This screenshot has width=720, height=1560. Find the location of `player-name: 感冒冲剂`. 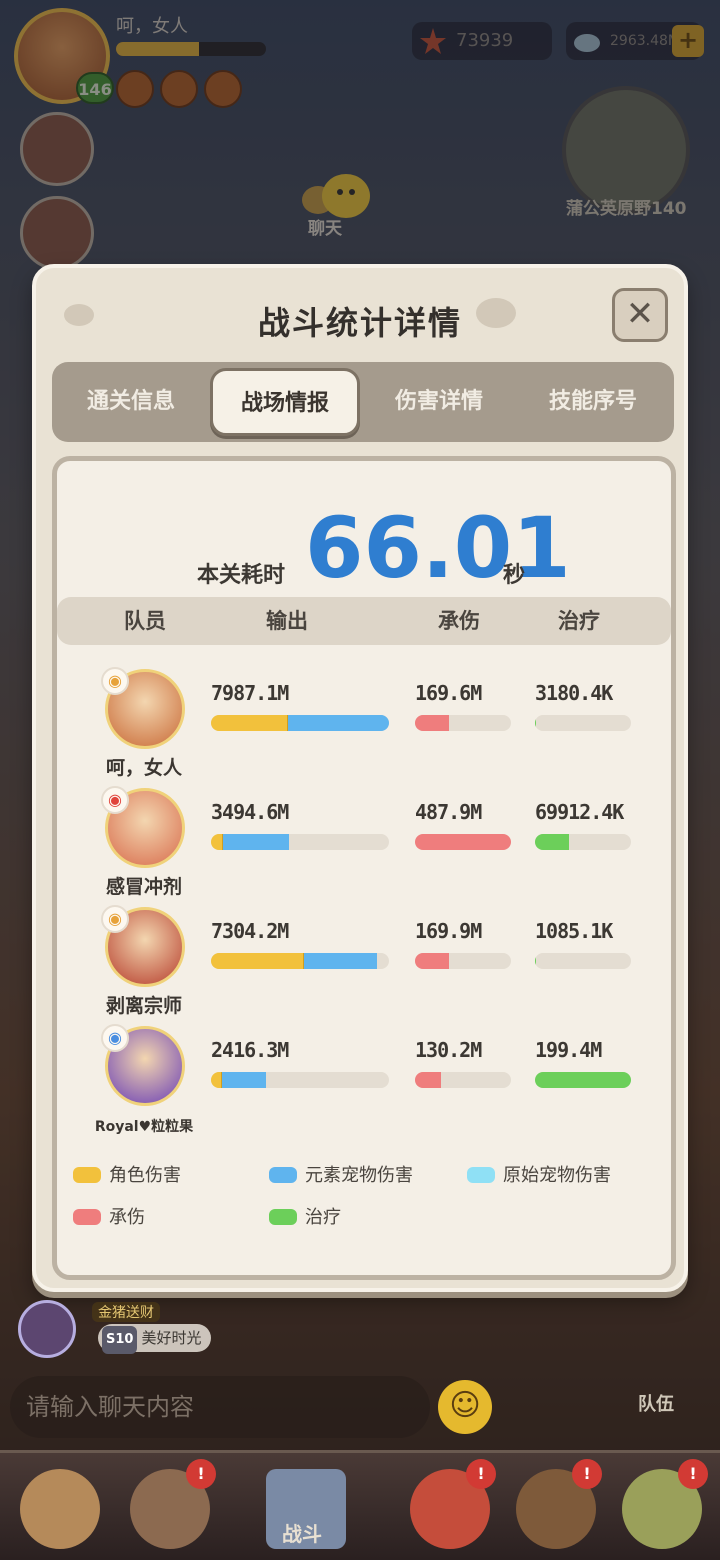

player-name: 感冒冲剂 is located at coordinates (143, 887).